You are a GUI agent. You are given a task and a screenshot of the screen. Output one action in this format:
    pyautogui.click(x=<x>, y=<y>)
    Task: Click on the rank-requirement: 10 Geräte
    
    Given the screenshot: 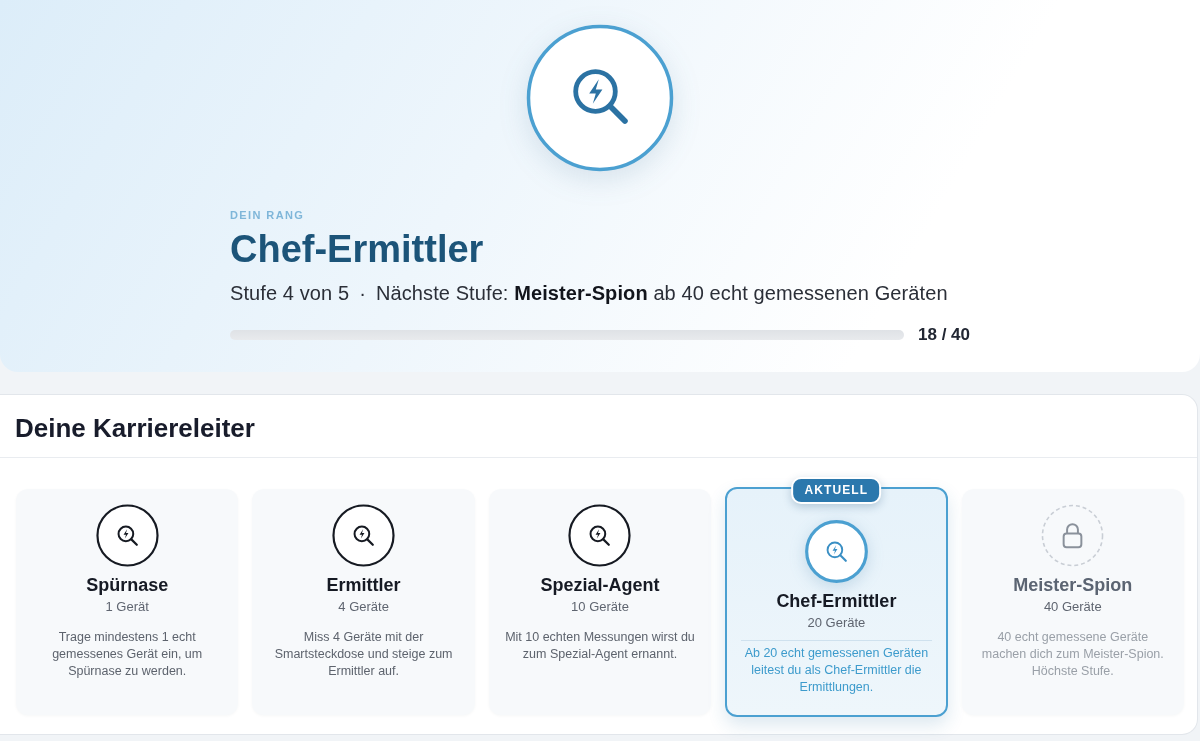 What is the action you would take?
    pyautogui.click(x=600, y=606)
    